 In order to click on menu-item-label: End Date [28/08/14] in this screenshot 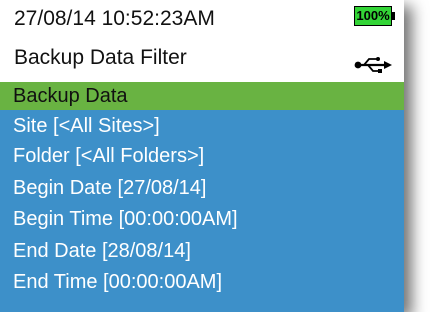, I will do `click(102, 251)`.